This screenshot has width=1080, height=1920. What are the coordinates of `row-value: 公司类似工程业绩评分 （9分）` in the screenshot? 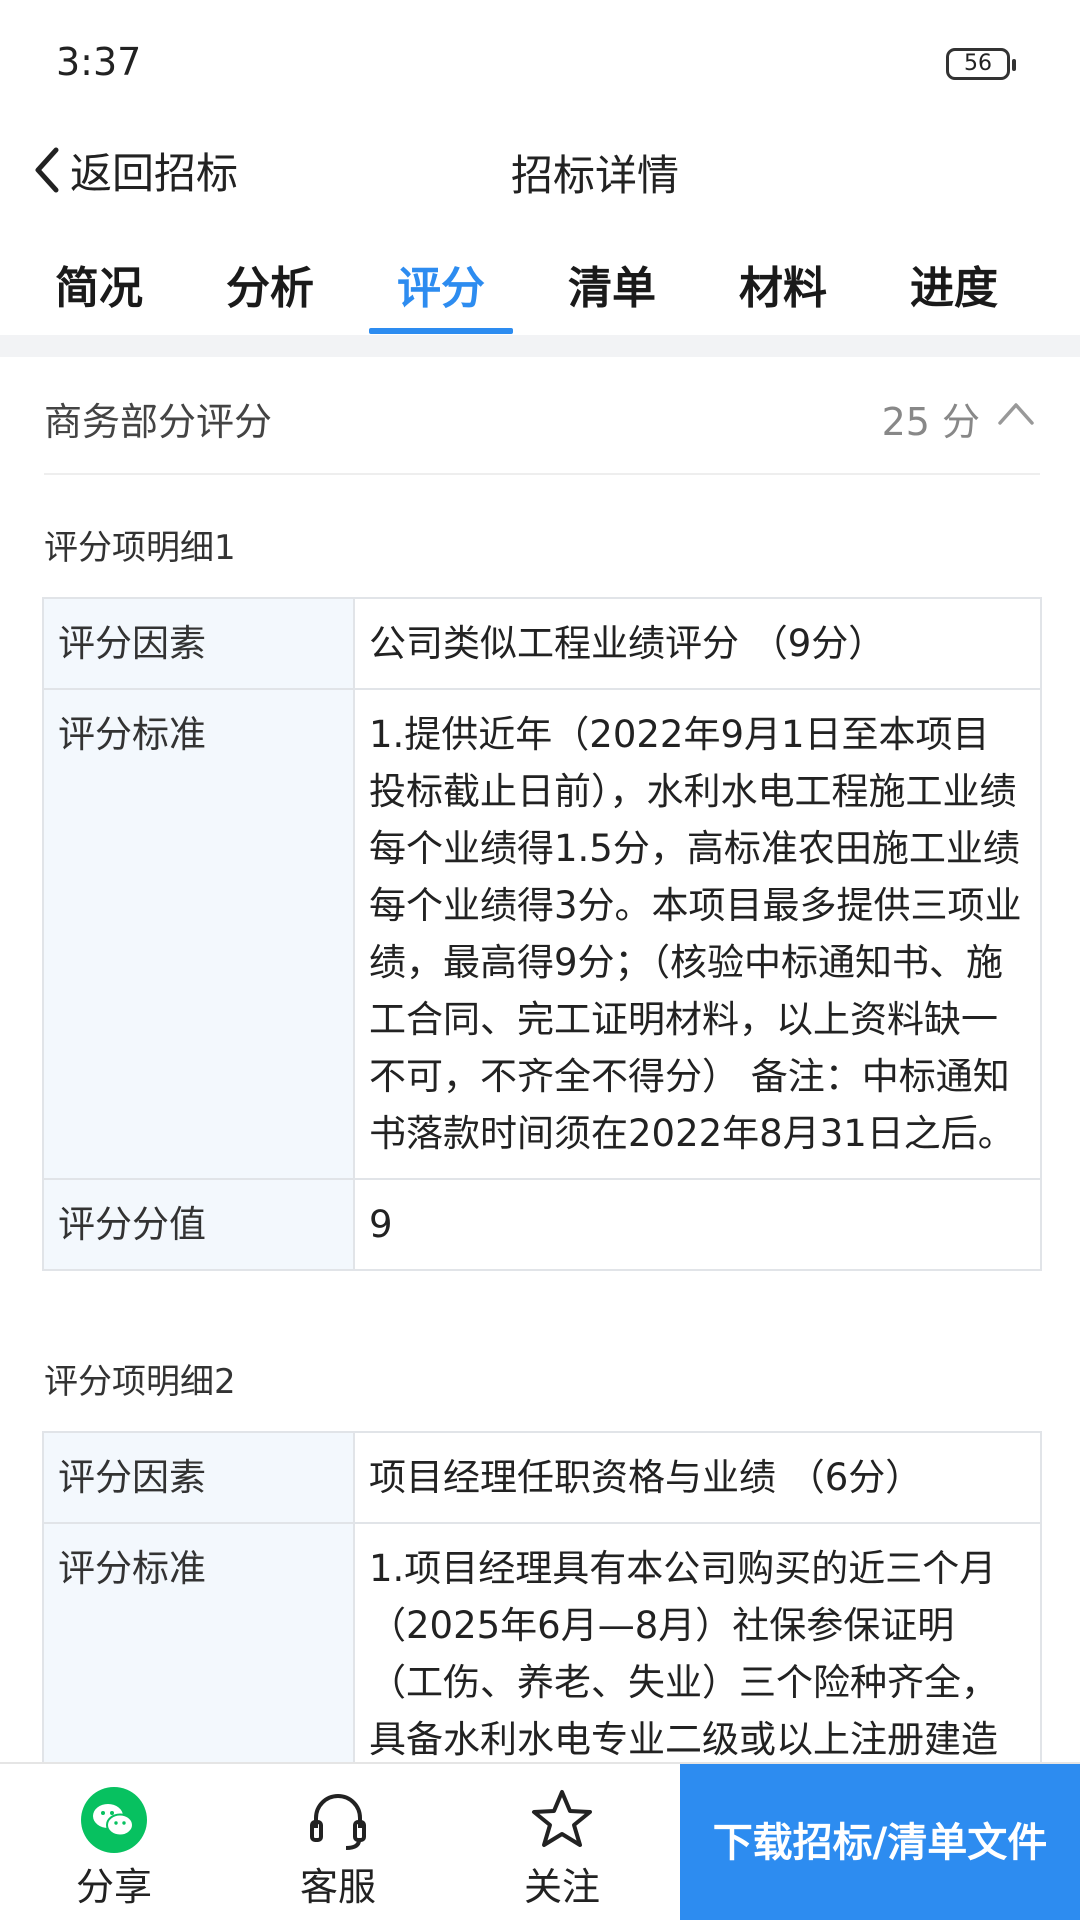 It's located at (697, 643).